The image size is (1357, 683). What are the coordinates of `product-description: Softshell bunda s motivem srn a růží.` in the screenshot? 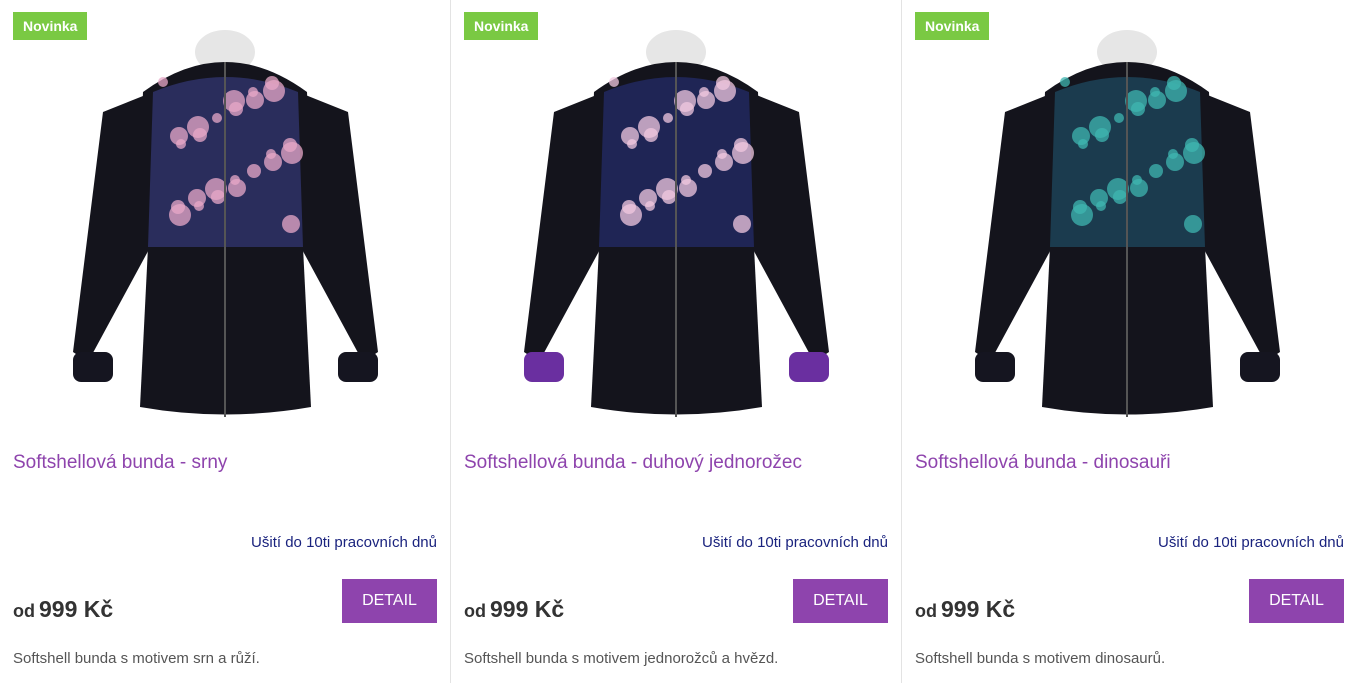 It's located at (136, 658).